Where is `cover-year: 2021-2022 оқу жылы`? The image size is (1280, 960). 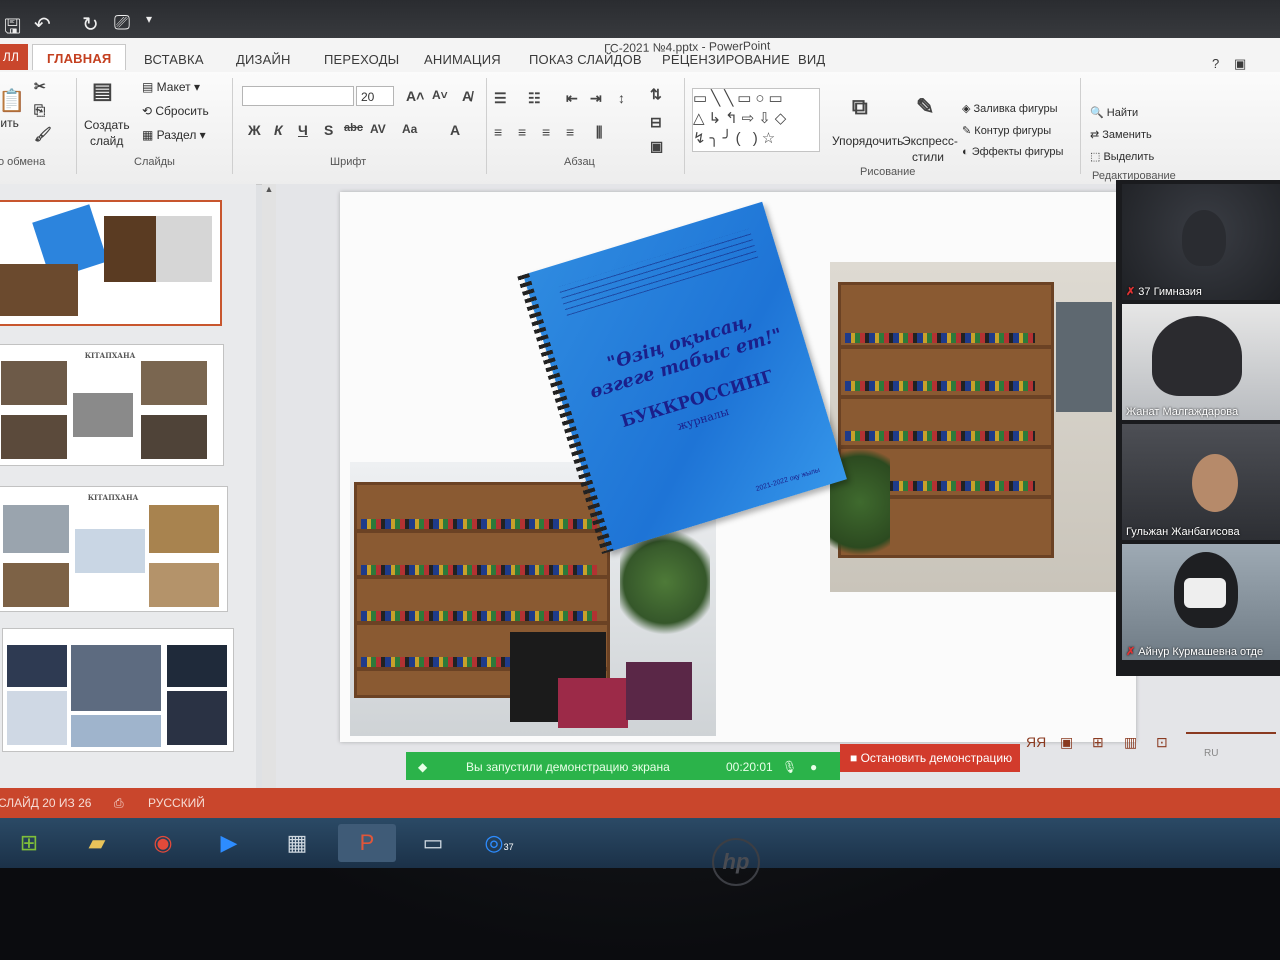
cover-year: 2021-2022 оқу жылы is located at coordinates (788, 479).